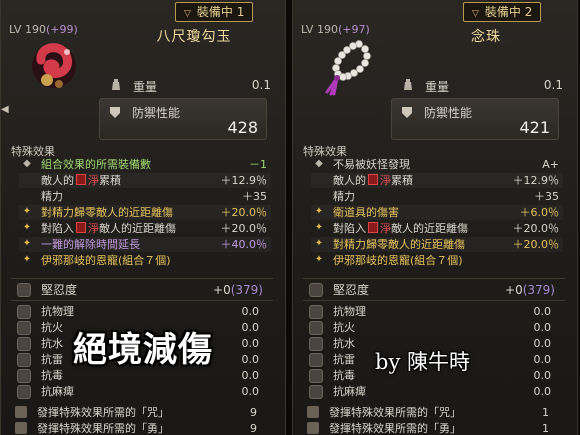 This screenshot has width=580, height=435. What do you see at coordinates (399, 244) in the screenshot?
I see `effect-text: 對精力歸零敵人的近距離傷` at bounding box center [399, 244].